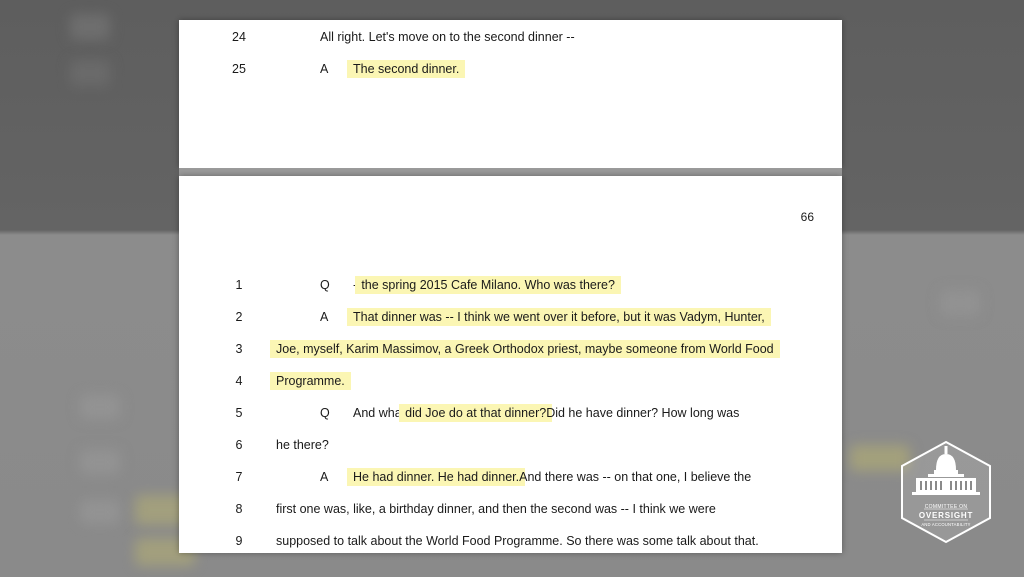 The height and width of the screenshot is (577, 1024). I want to click on line-number: 25, so click(239, 69).